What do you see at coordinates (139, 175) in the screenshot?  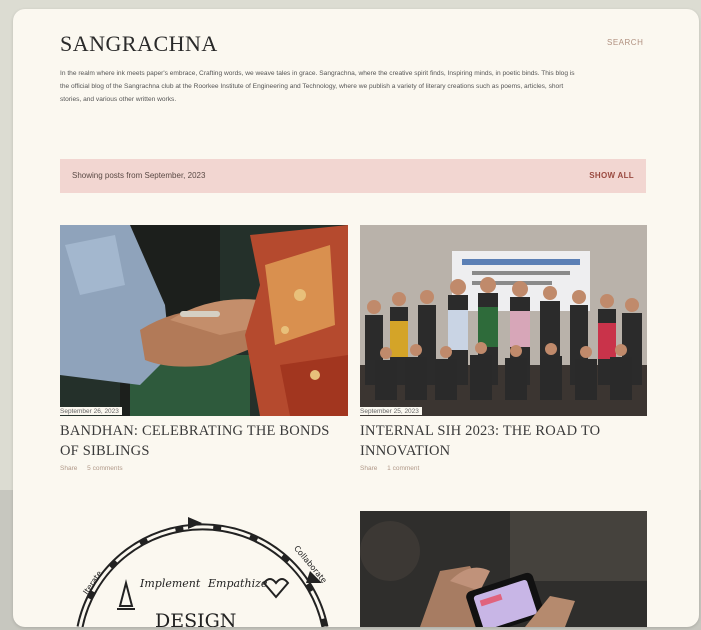 I see `filter-text: Showing posts from September, 2023` at bounding box center [139, 175].